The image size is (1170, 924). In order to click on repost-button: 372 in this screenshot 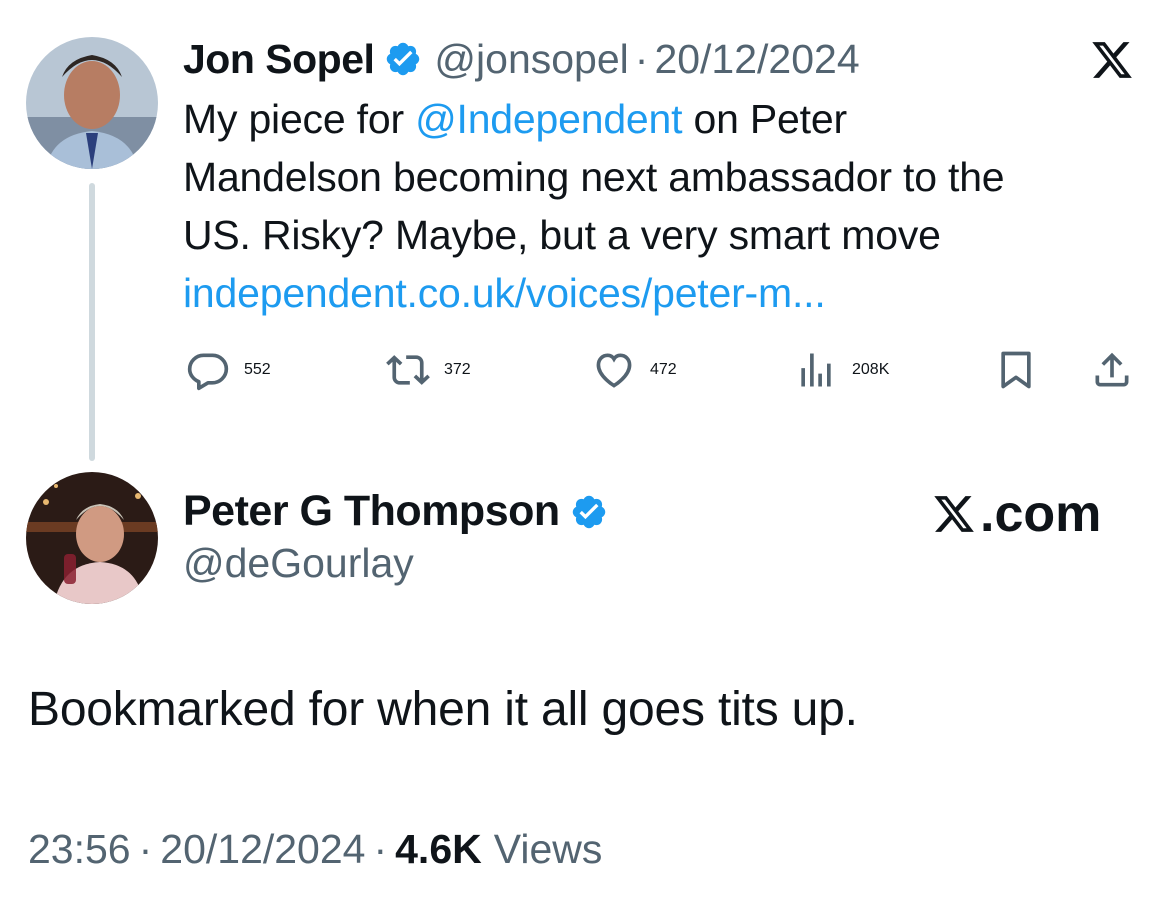, I will do `click(428, 370)`.